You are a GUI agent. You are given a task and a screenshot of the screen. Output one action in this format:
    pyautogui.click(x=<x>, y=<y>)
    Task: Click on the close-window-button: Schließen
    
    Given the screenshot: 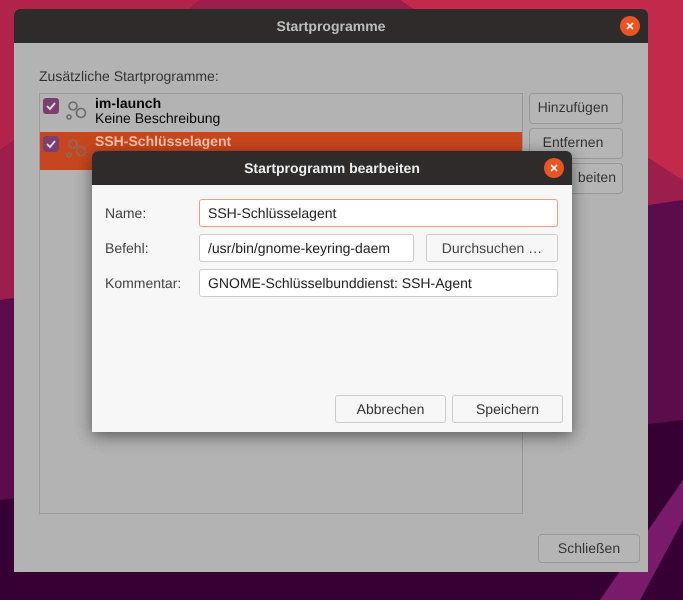 What is the action you would take?
    pyautogui.click(x=589, y=548)
    